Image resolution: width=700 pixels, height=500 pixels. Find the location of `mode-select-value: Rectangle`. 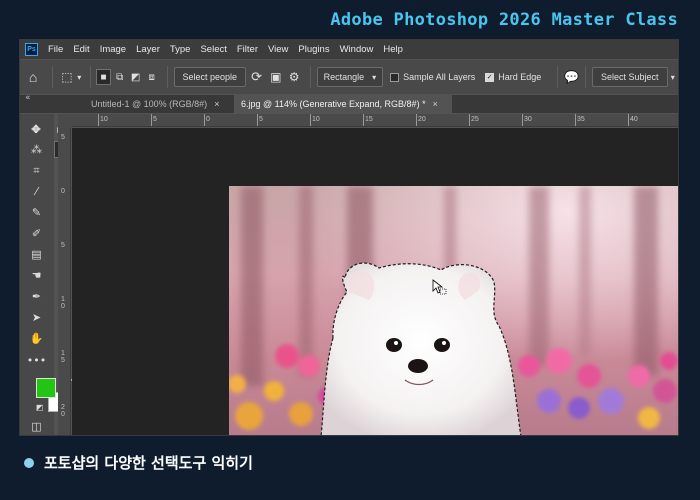

mode-select-value: Rectangle is located at coordinates (344, 77).